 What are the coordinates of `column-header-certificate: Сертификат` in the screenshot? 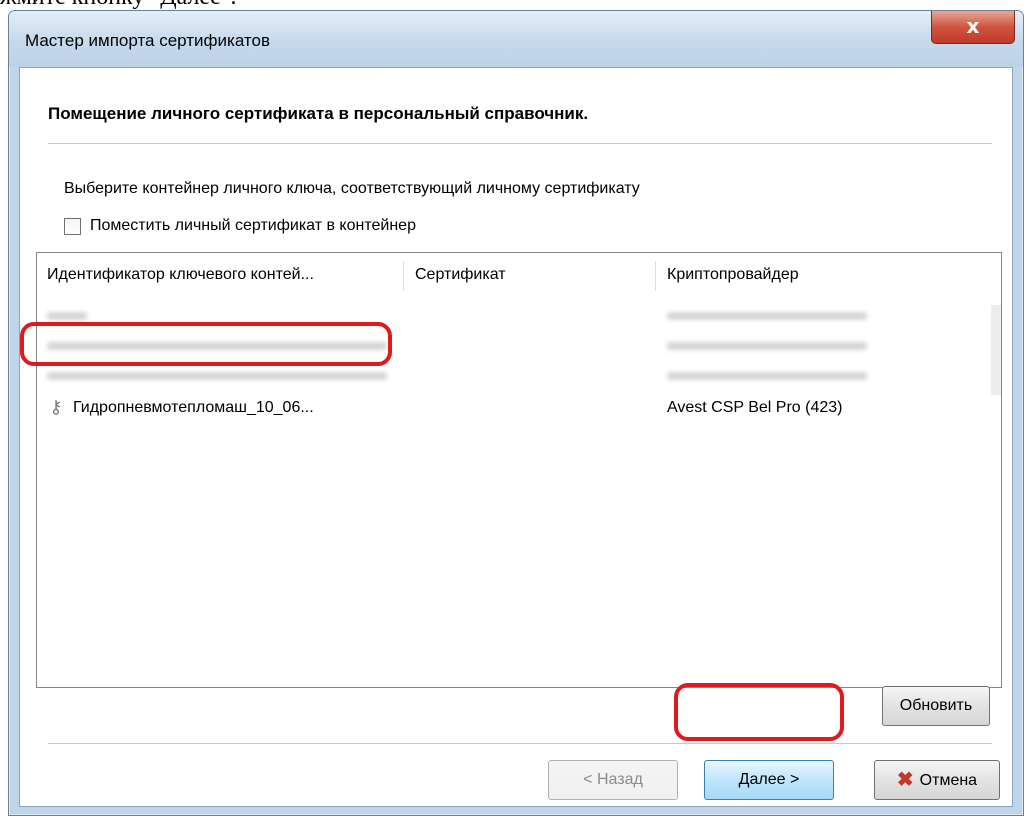 It's located at (530, 275).